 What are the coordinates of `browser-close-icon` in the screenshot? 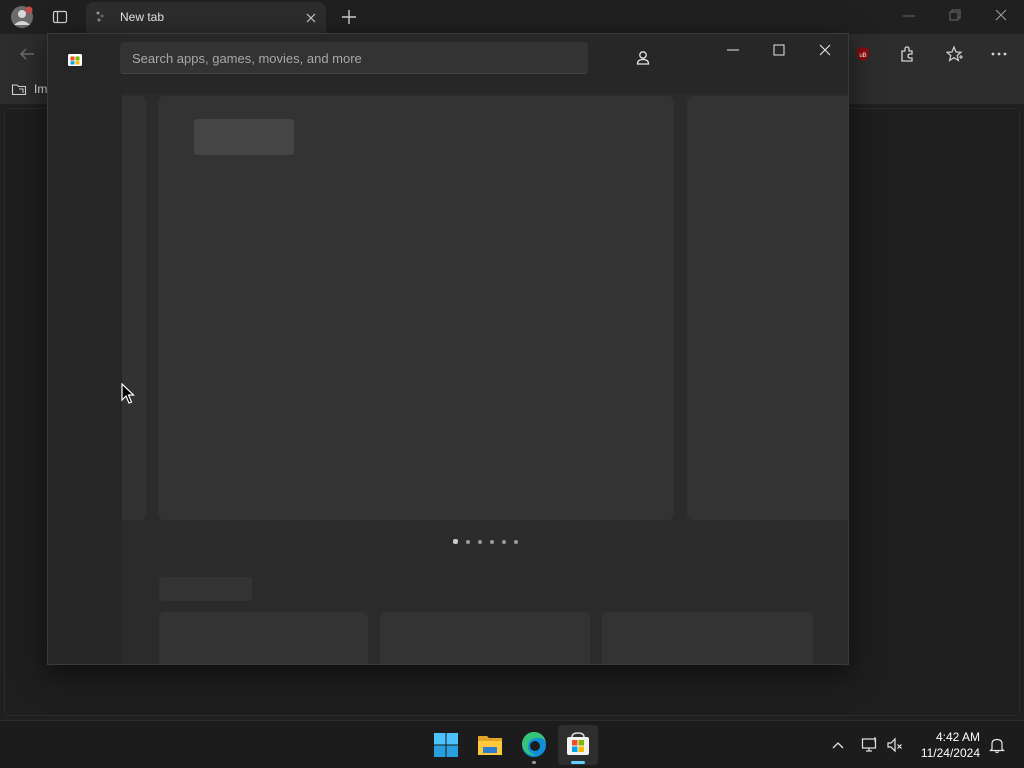 It's located at (1001, 15).